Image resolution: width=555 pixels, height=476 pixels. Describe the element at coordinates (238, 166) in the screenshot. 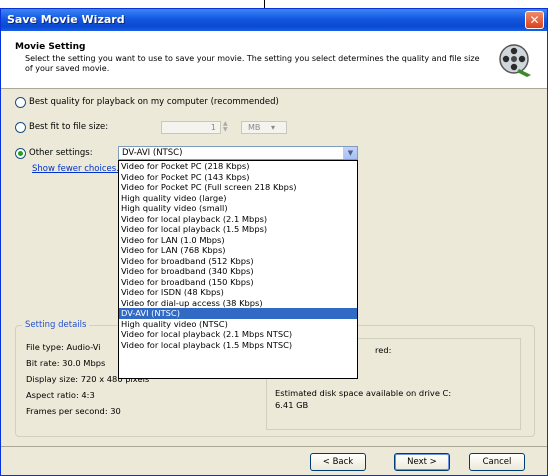

I see `dropdown-item: Video for Pocket PC (218 Kbps)` at that location.